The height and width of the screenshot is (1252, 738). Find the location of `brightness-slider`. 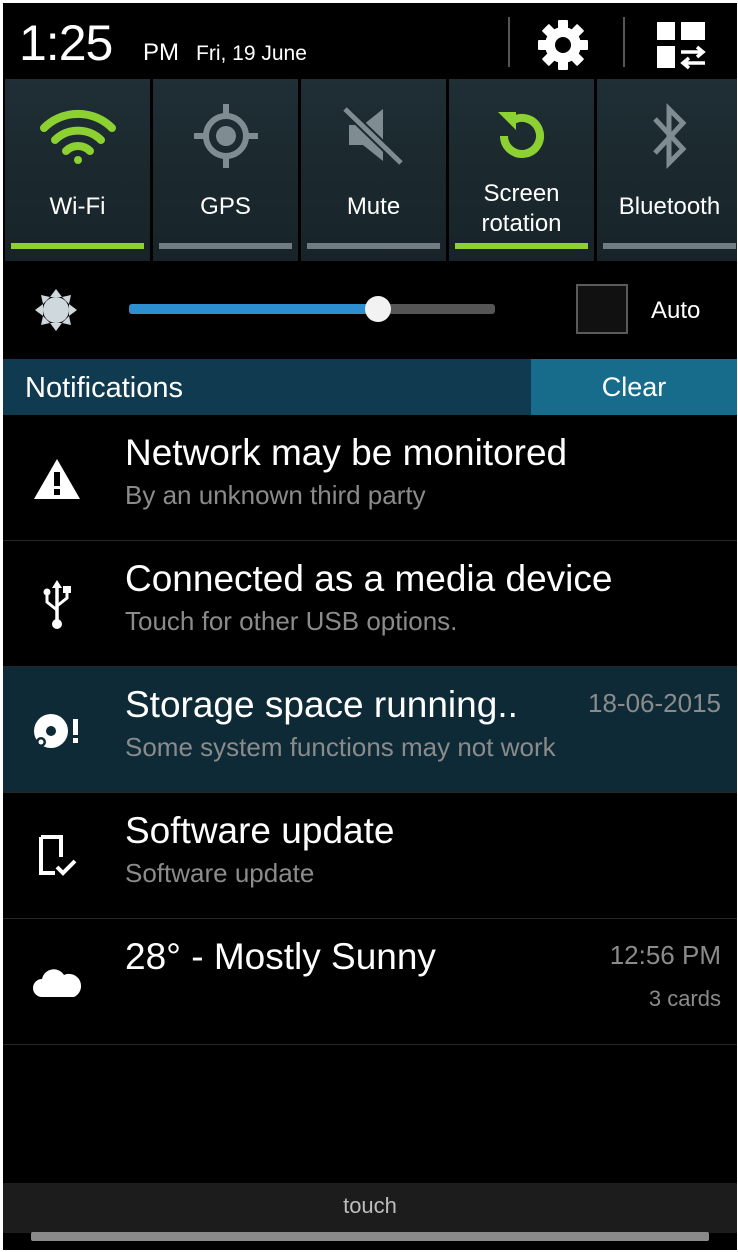

brightness-slider is located at coordinates (312, 309).